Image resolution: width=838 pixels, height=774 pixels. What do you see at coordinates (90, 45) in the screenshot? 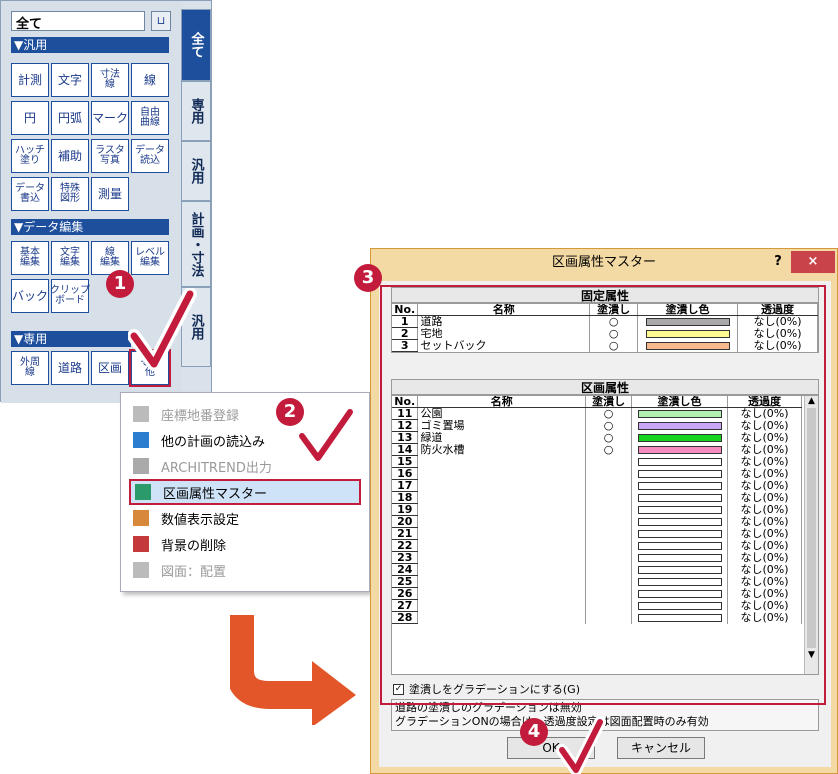
I see `section-general: ▼汎用` at bounding box center [90, 45].